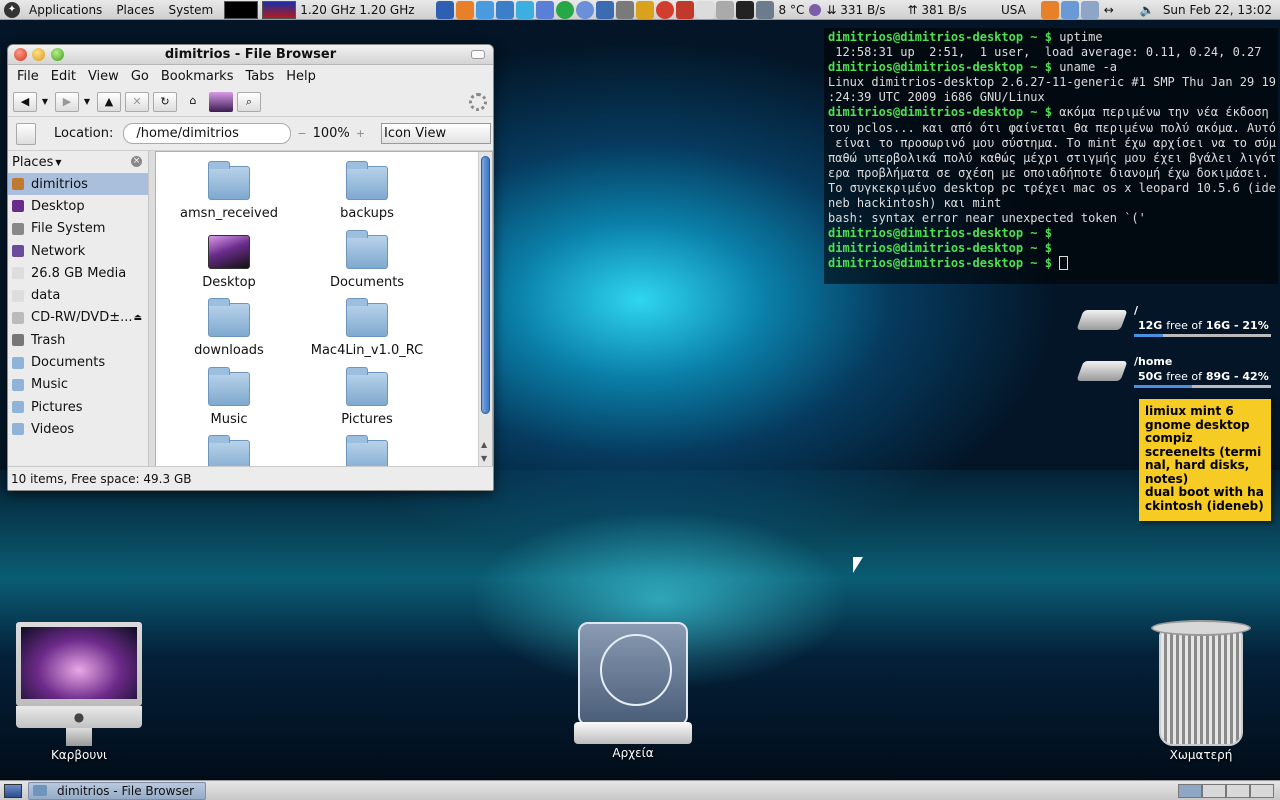 The height and width of the screenshot is (800, 1280). What do you see at coordinates (1147, 10) in the screenshot?
I see `volume-icon: 🔈` at bounding box center [1147, 10].